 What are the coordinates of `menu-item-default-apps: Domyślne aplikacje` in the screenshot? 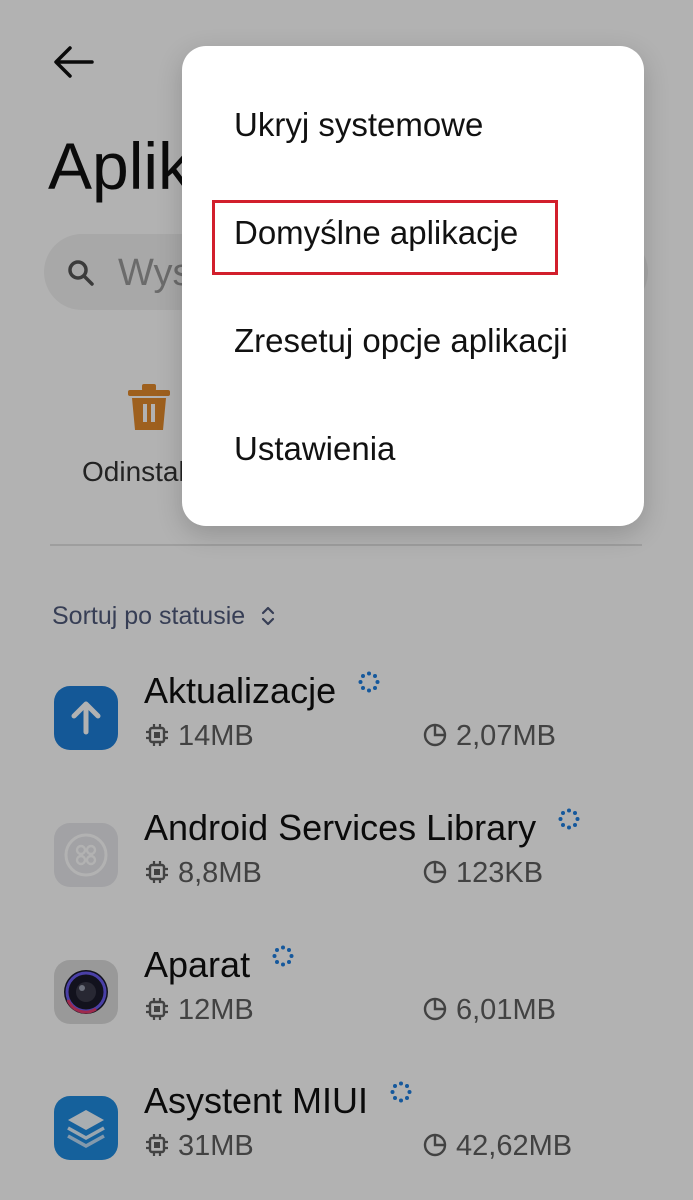 It's located at (376, 233).